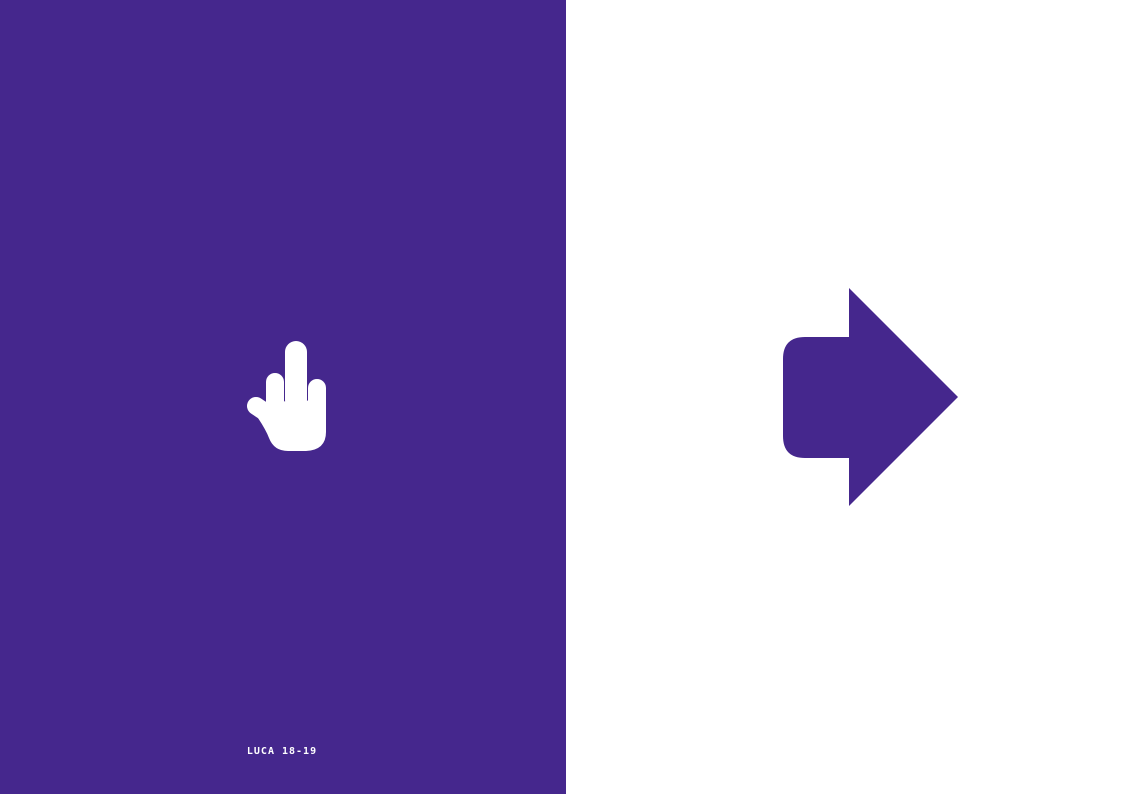  Describe the element at coordinates (870, 397) in the screenshot. I see `right-arrow-icon` at that location.